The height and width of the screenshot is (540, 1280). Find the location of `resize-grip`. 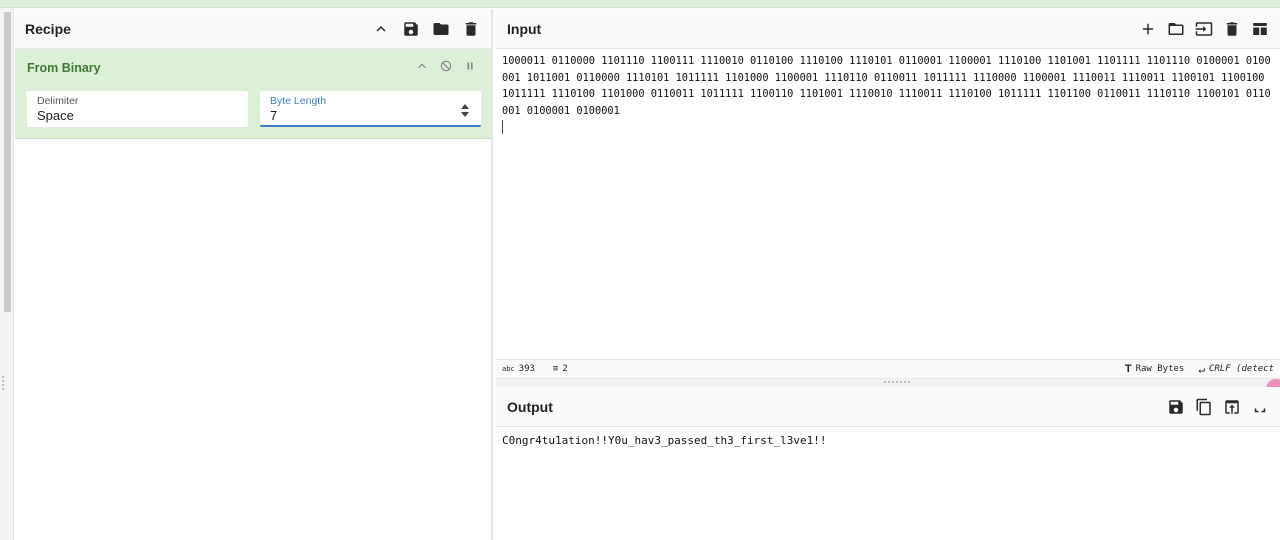

resize-grip is located at coordinates (3, 383).